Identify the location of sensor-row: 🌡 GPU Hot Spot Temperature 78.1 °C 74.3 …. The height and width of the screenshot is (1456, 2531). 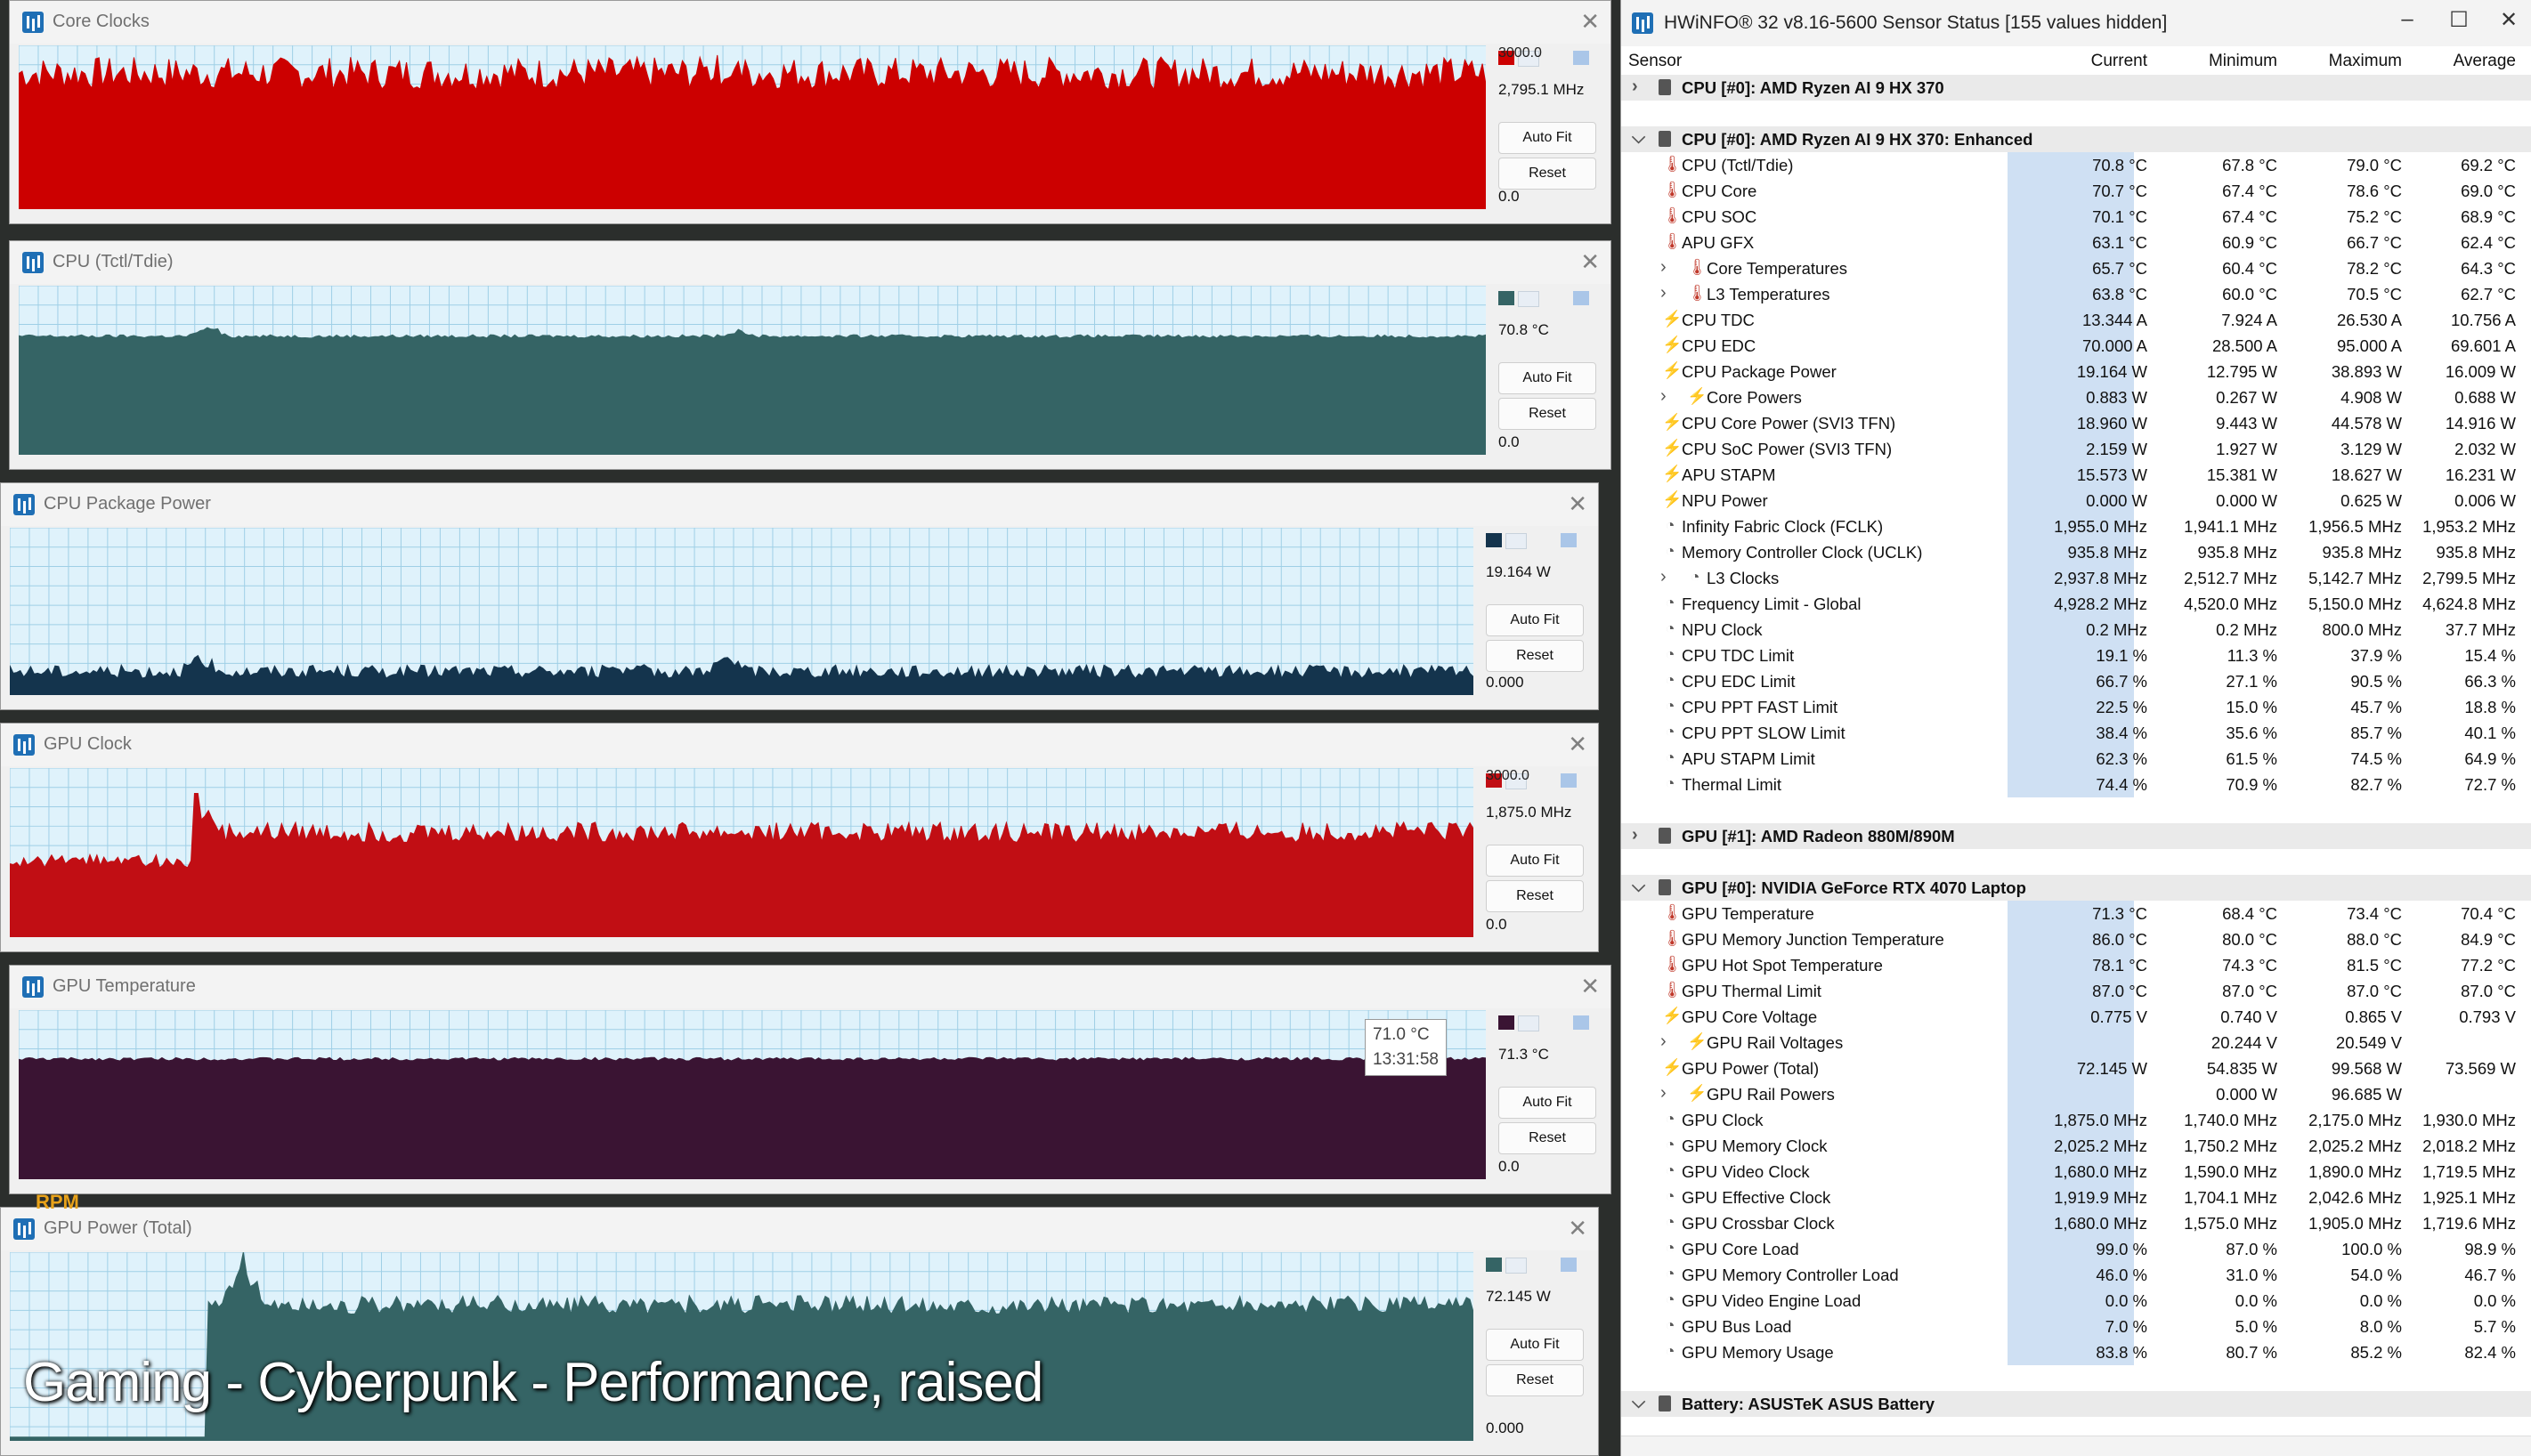
(2076, 965).